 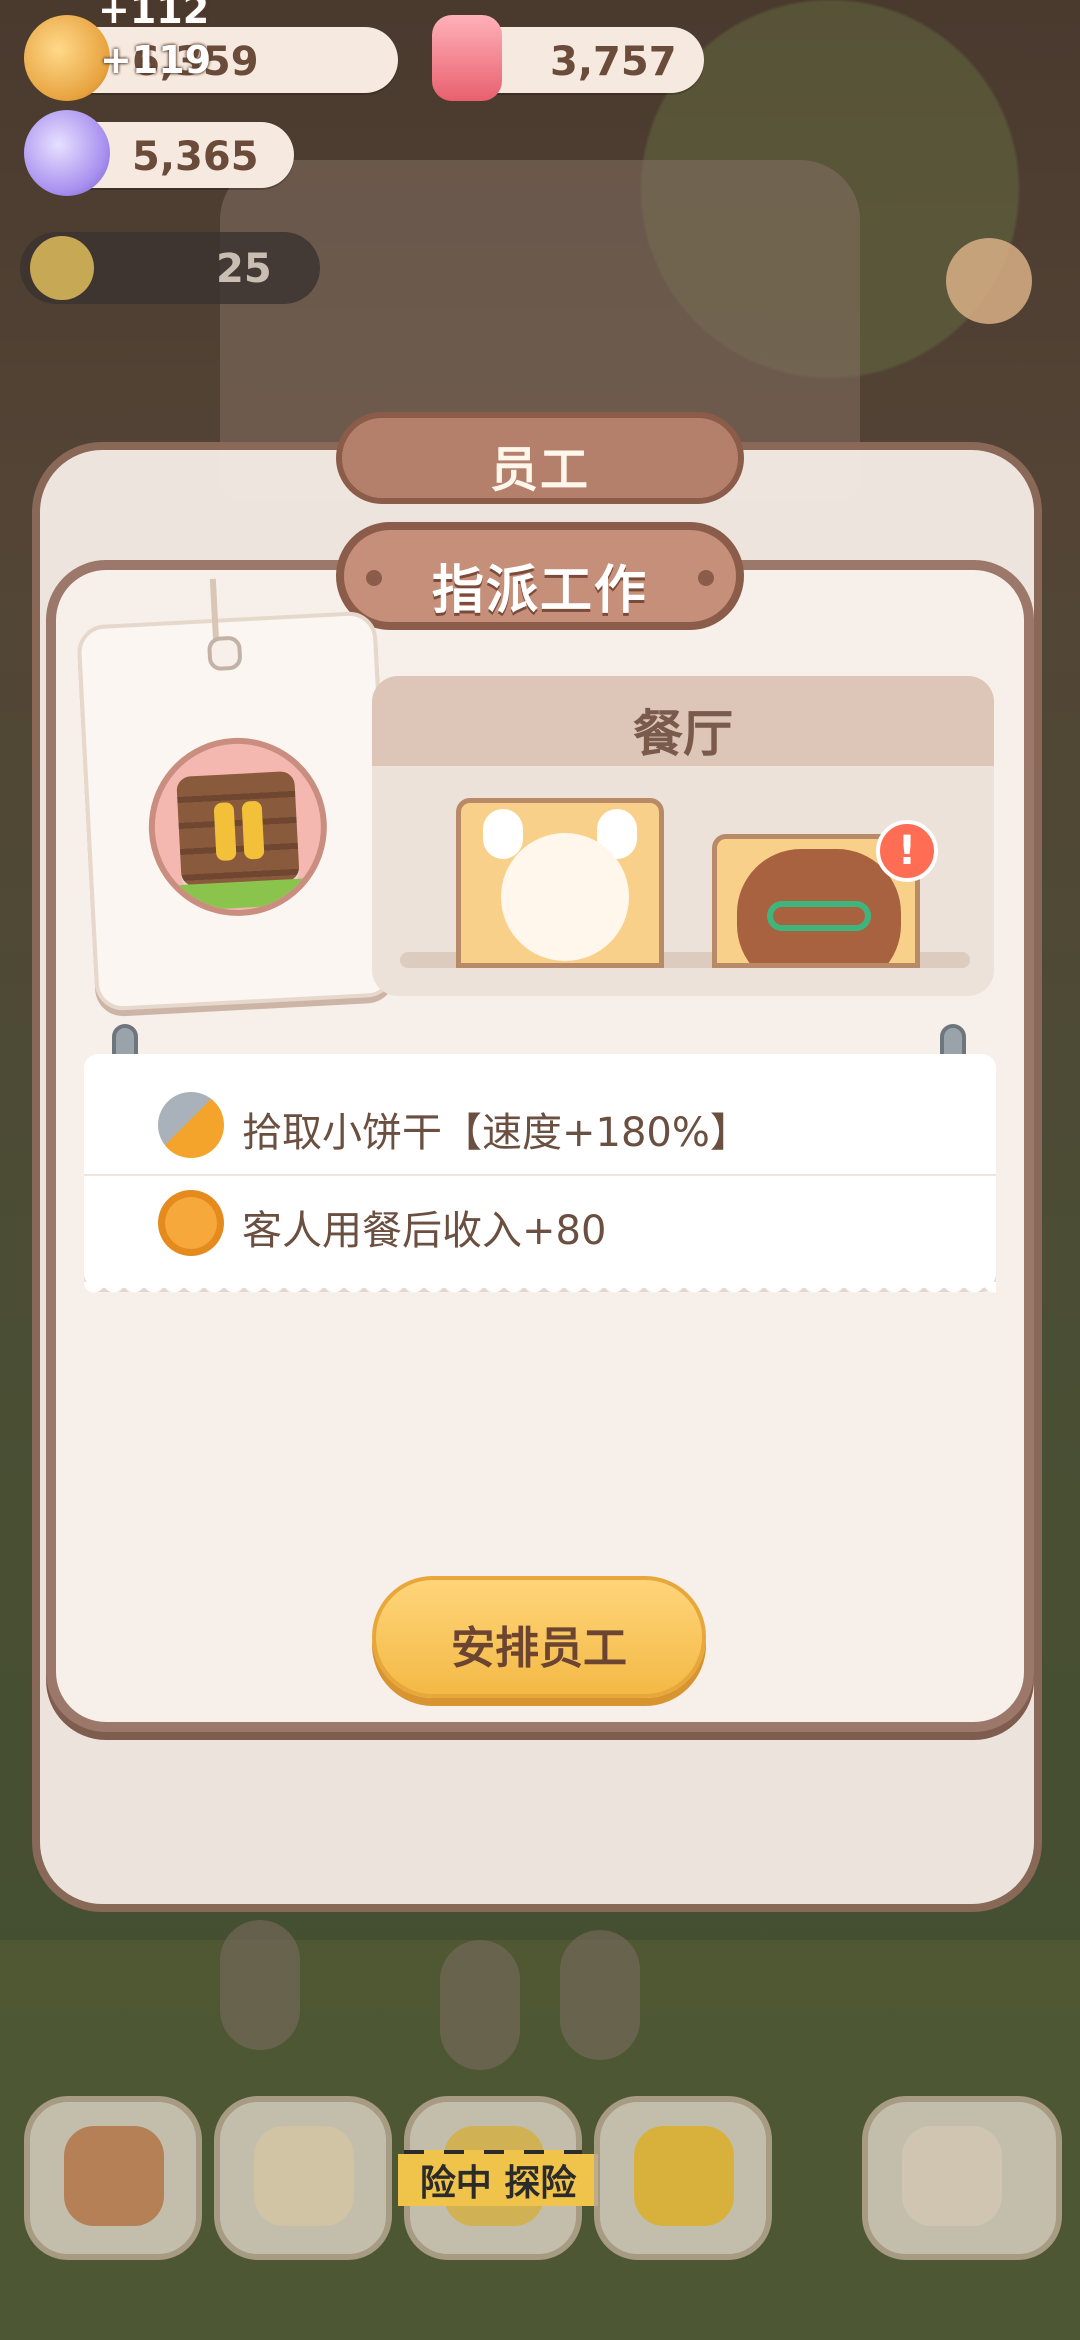 I want to click on candy-icon, so click(x=67, y=153).